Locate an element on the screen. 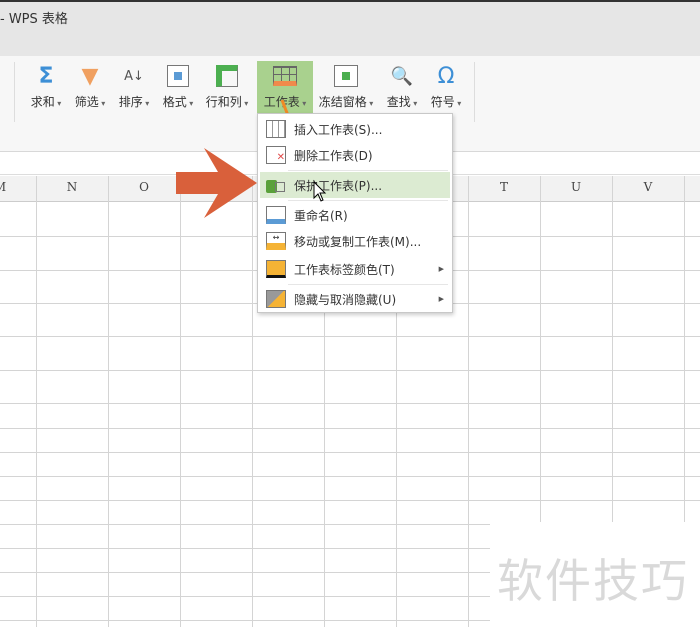 Image resolution: width=700 pixels, height=627 pixels. hide-unhide-icon is located at coordinates (276, 299).